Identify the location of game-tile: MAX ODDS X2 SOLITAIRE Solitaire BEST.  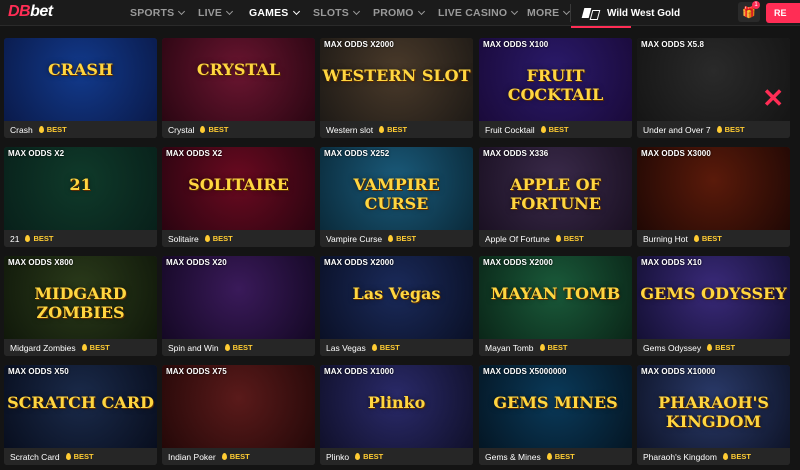
(238, 197).